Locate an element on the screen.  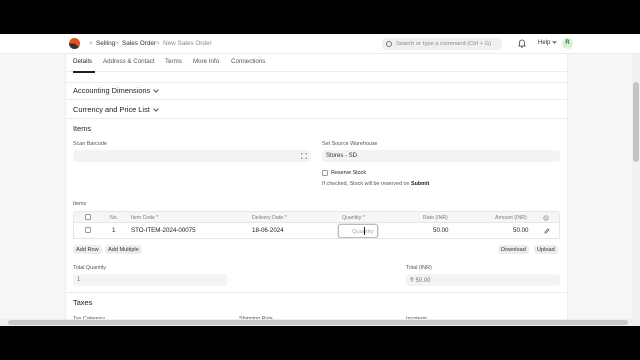
tab-details: Details is located at coordinates (82, 61).